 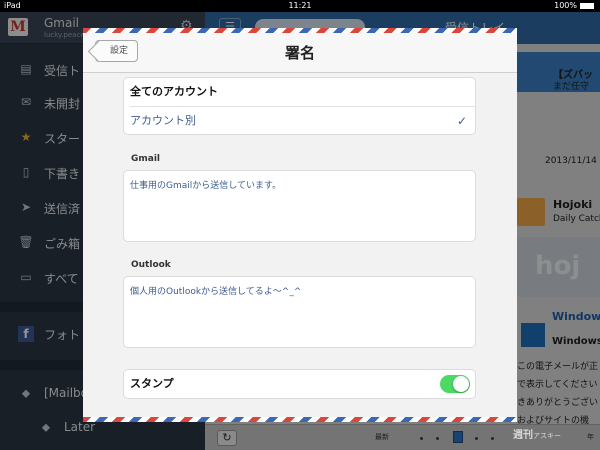 I want to click on modal-title: 署名, so click(x=299, y=53).